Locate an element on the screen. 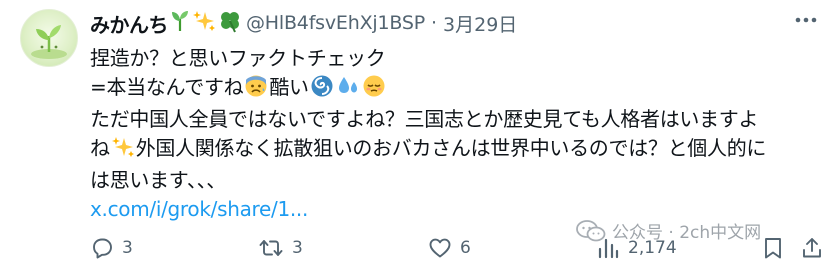 This screenshot has height=271, width=834. bookmark-button is located at coordinates (773, 248).